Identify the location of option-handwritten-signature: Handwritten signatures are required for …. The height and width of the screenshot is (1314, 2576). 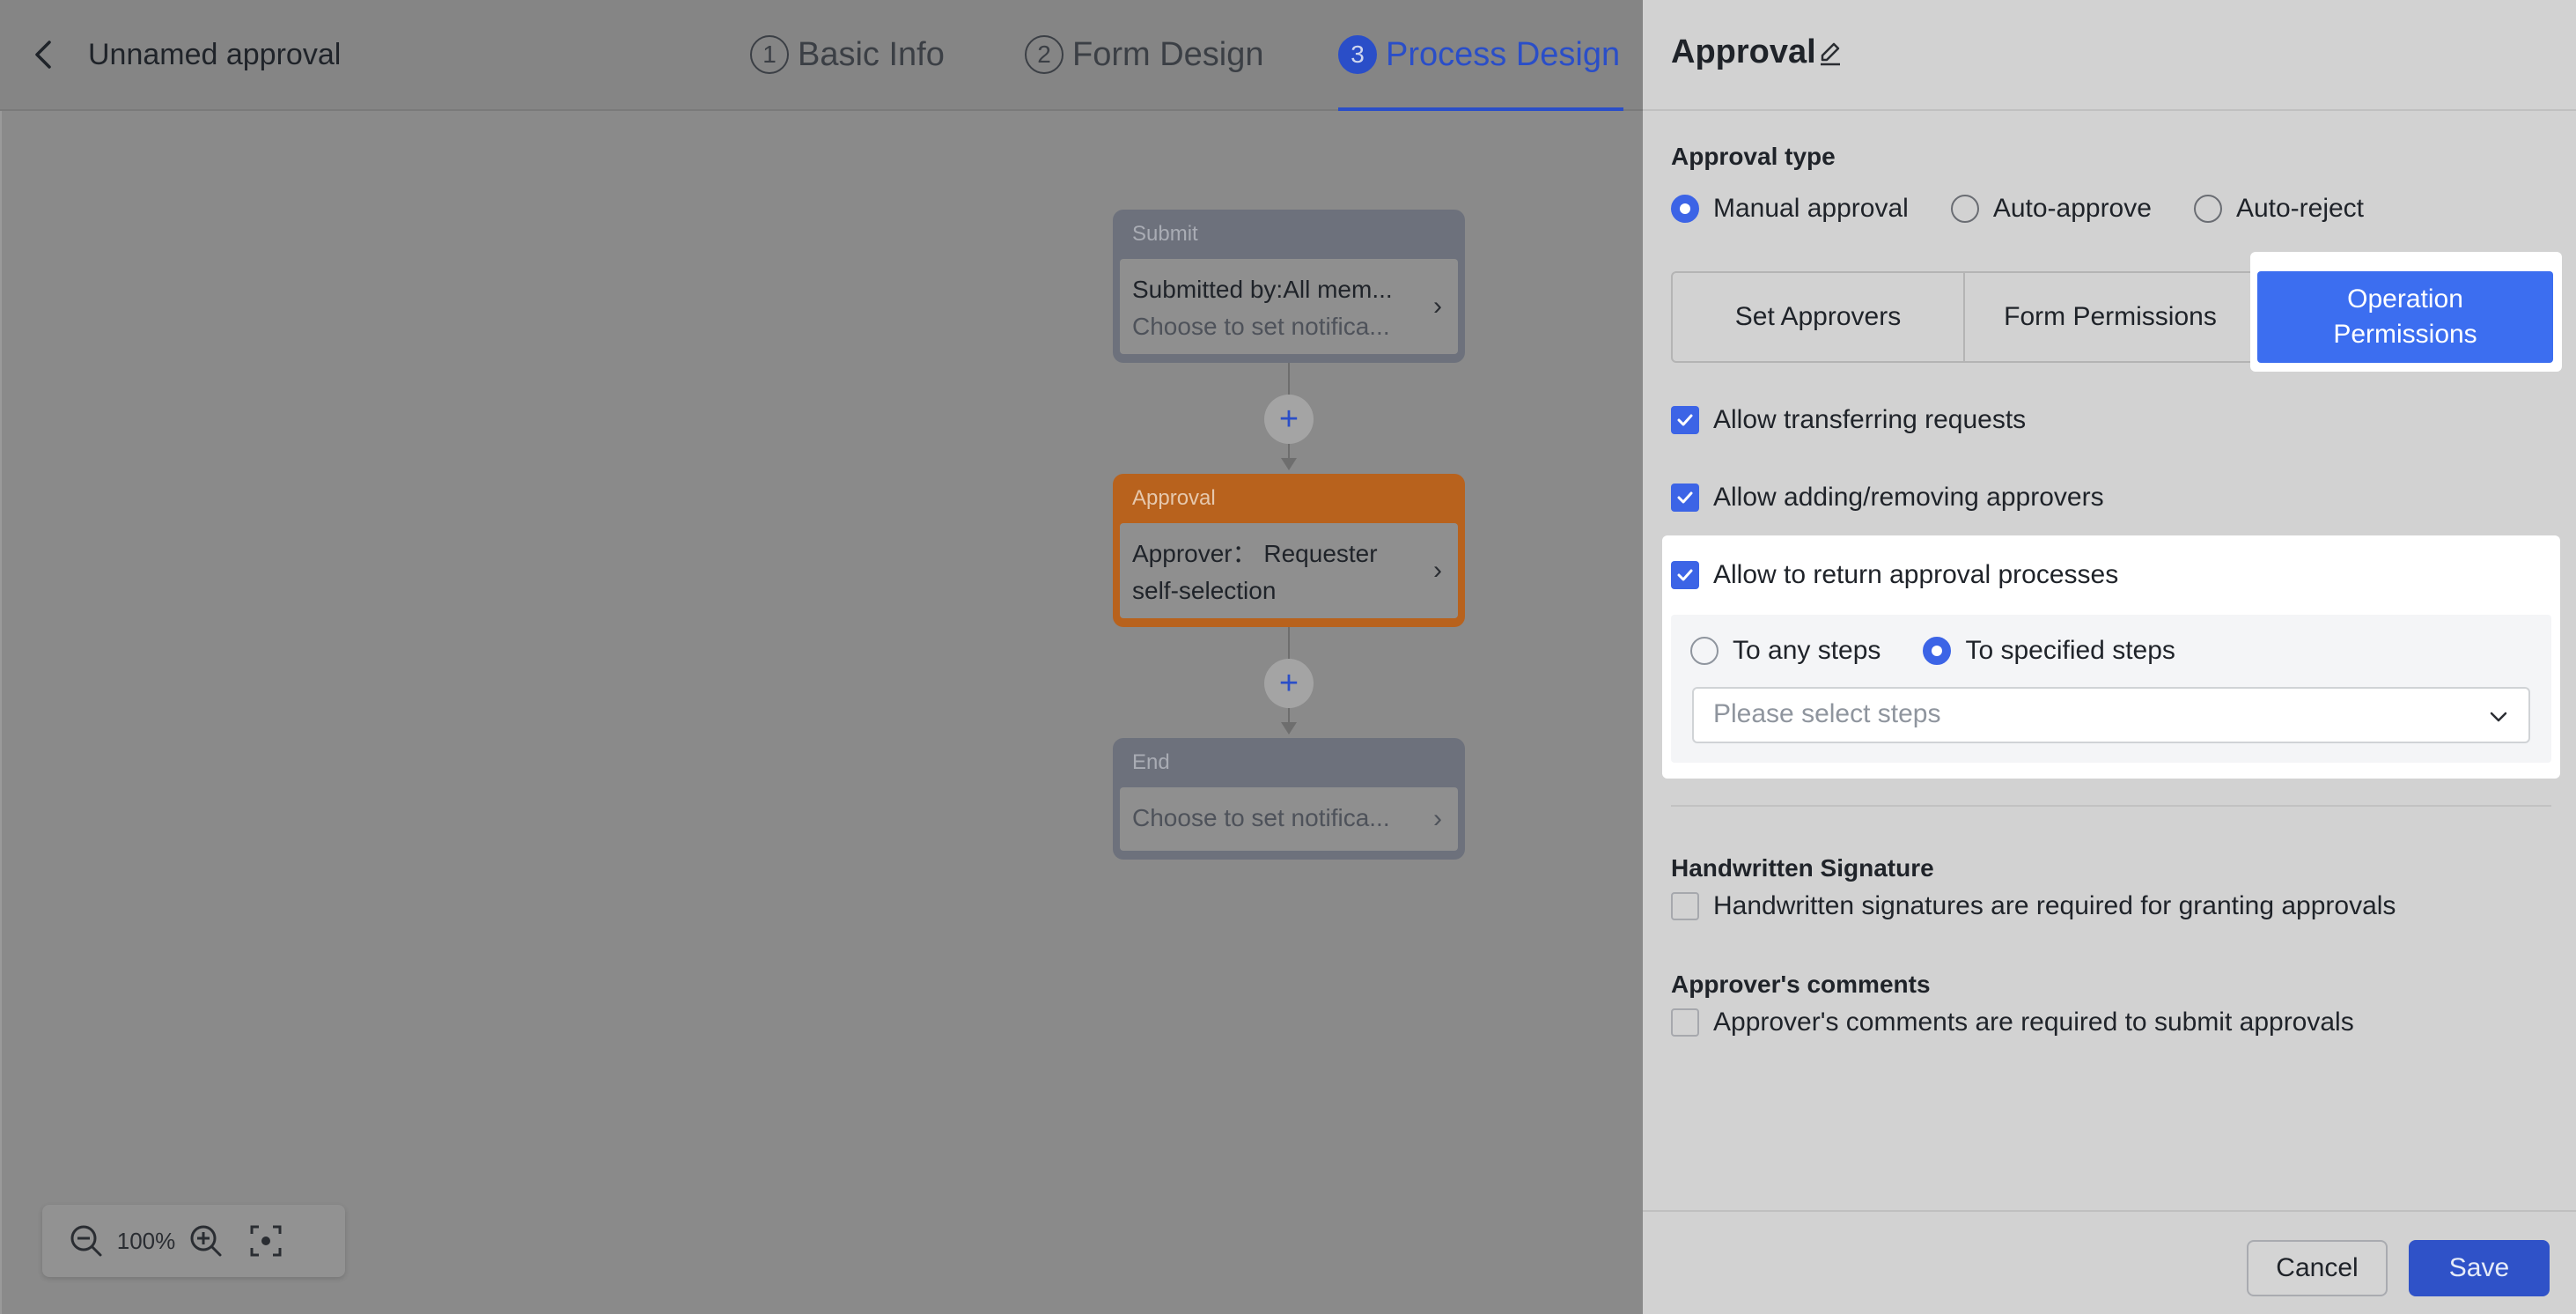
(2034, 906).